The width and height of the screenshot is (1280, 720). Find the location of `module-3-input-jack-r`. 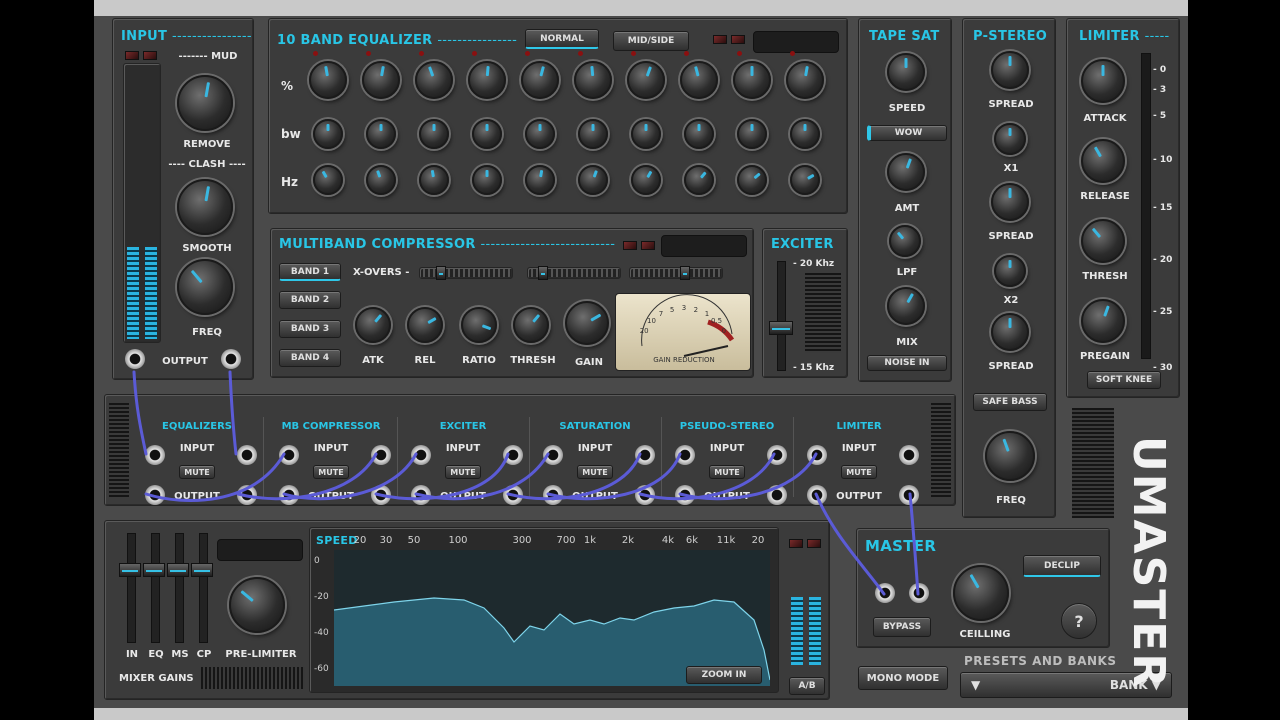

module-3-input-jack-r is located at coordinates (513, 455).